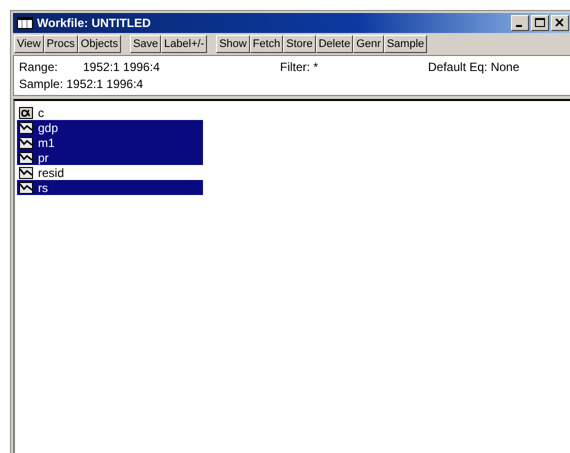 This screenshot has width=570, height=453. I want to click on toolbar-button: Fetch, so click(267, 44).